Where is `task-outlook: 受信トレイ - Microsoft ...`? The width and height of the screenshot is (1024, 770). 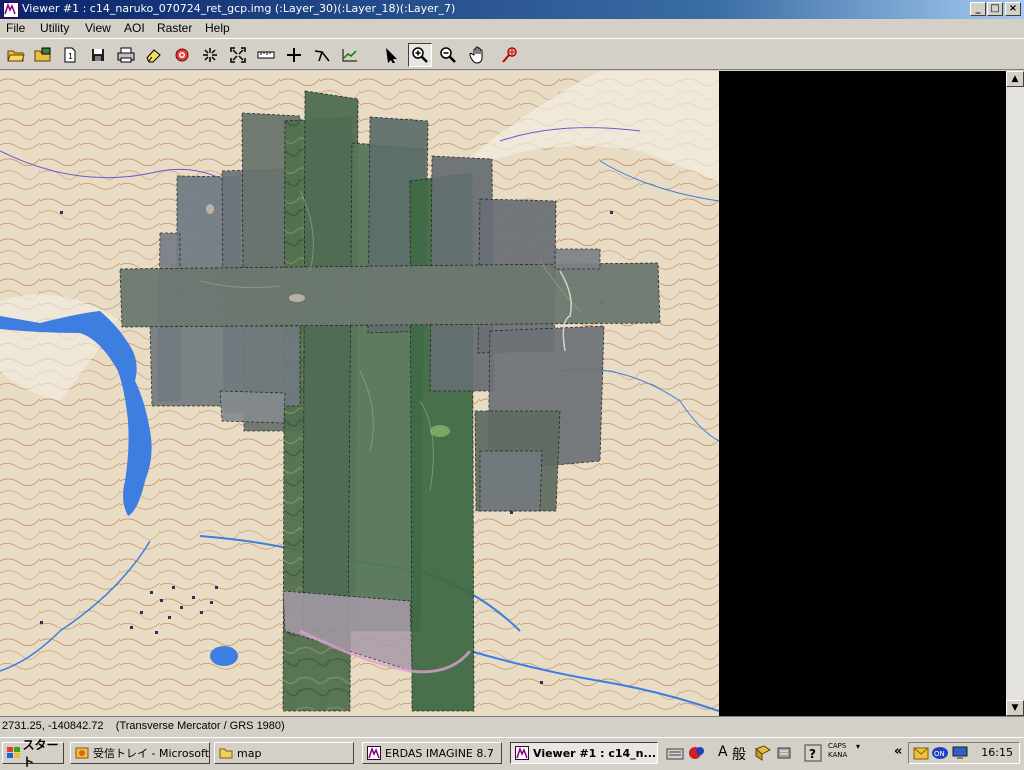 task-outlook: 受信トレイ - Microsoft ... is located at coordinates (140, 753).